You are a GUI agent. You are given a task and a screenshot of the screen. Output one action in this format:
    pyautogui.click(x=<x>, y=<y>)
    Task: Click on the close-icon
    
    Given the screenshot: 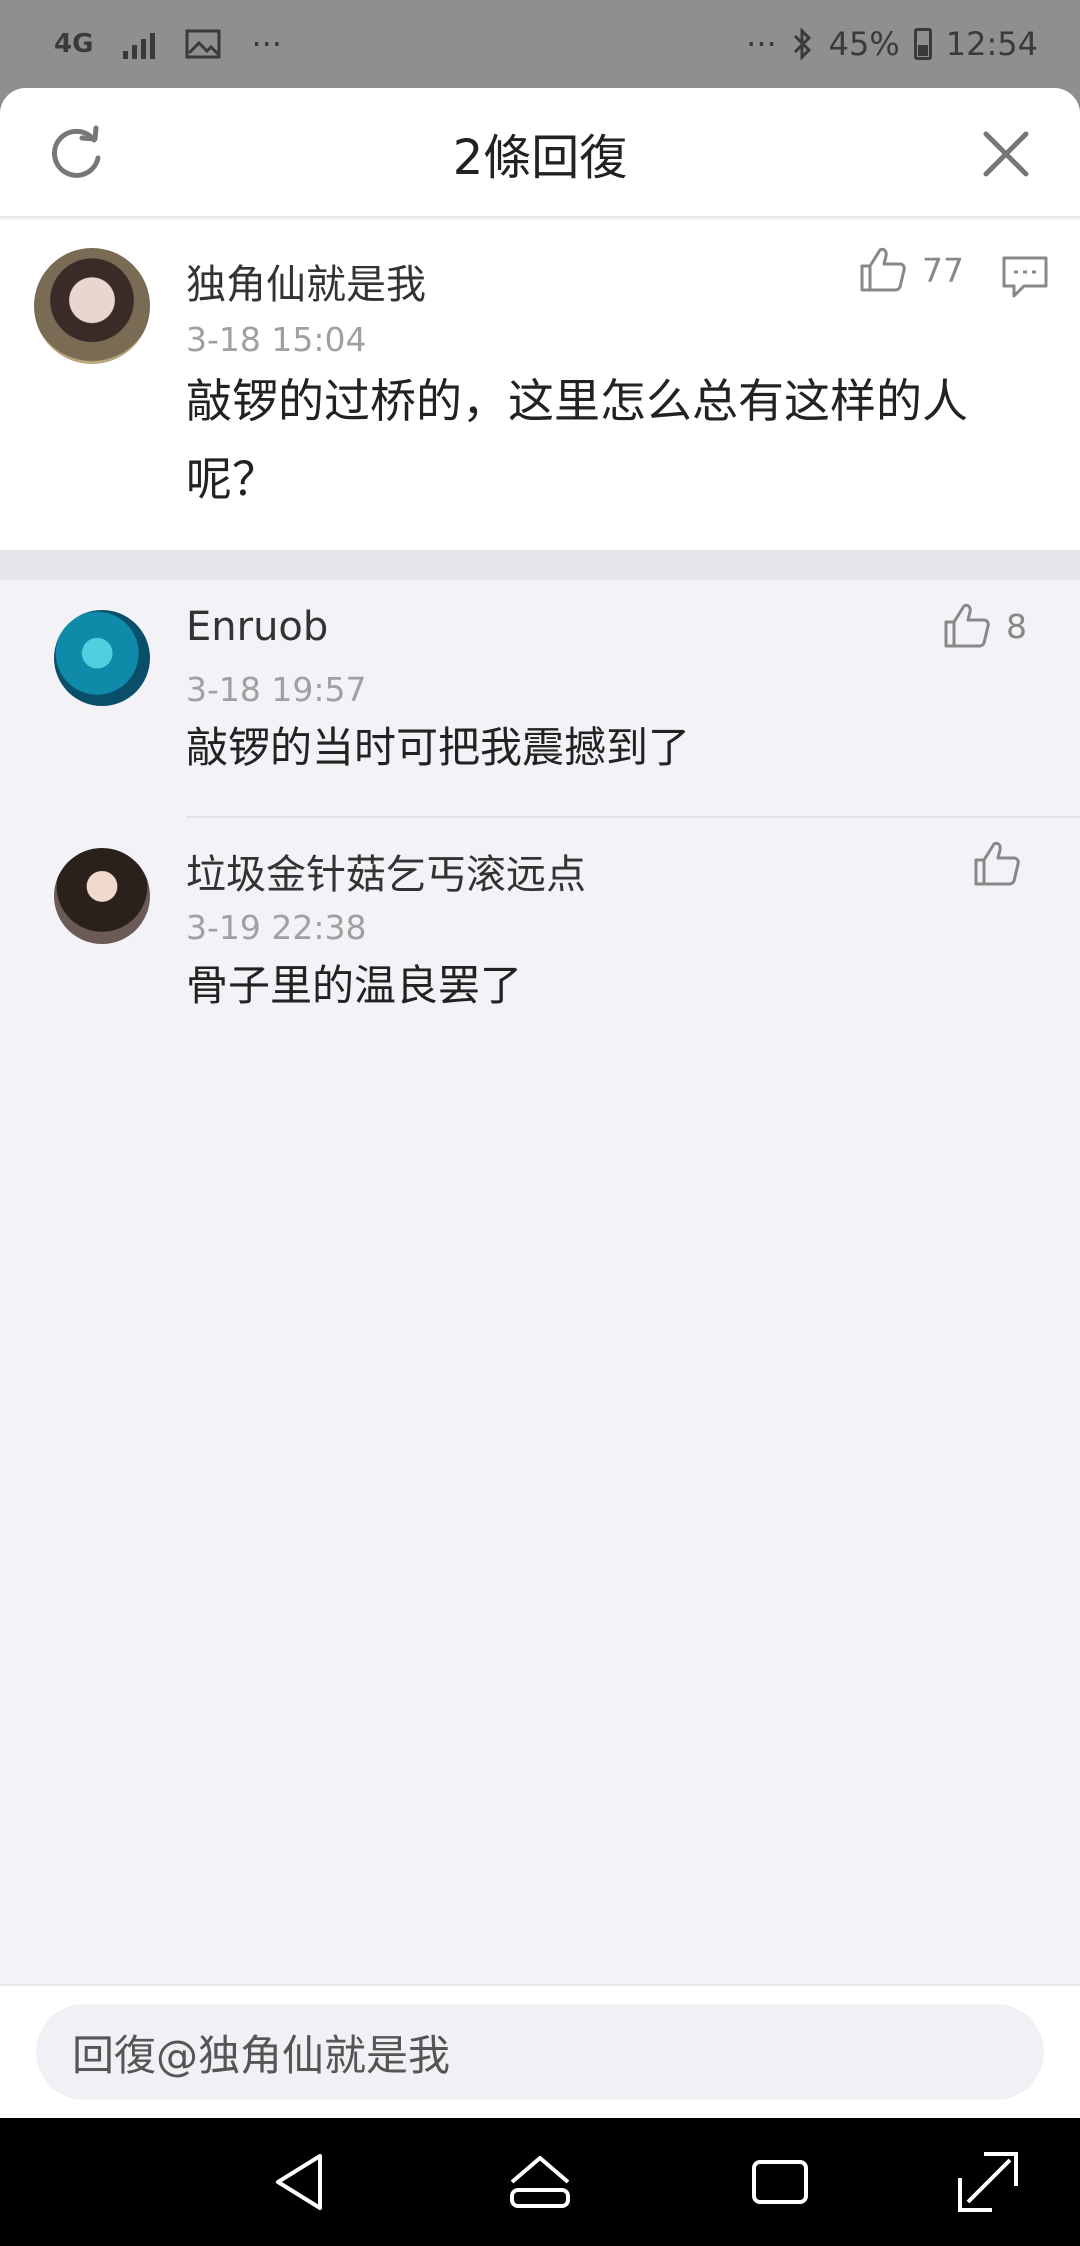 What is the action you would take?
    pyautogui.click(x=1006, y=154)
    